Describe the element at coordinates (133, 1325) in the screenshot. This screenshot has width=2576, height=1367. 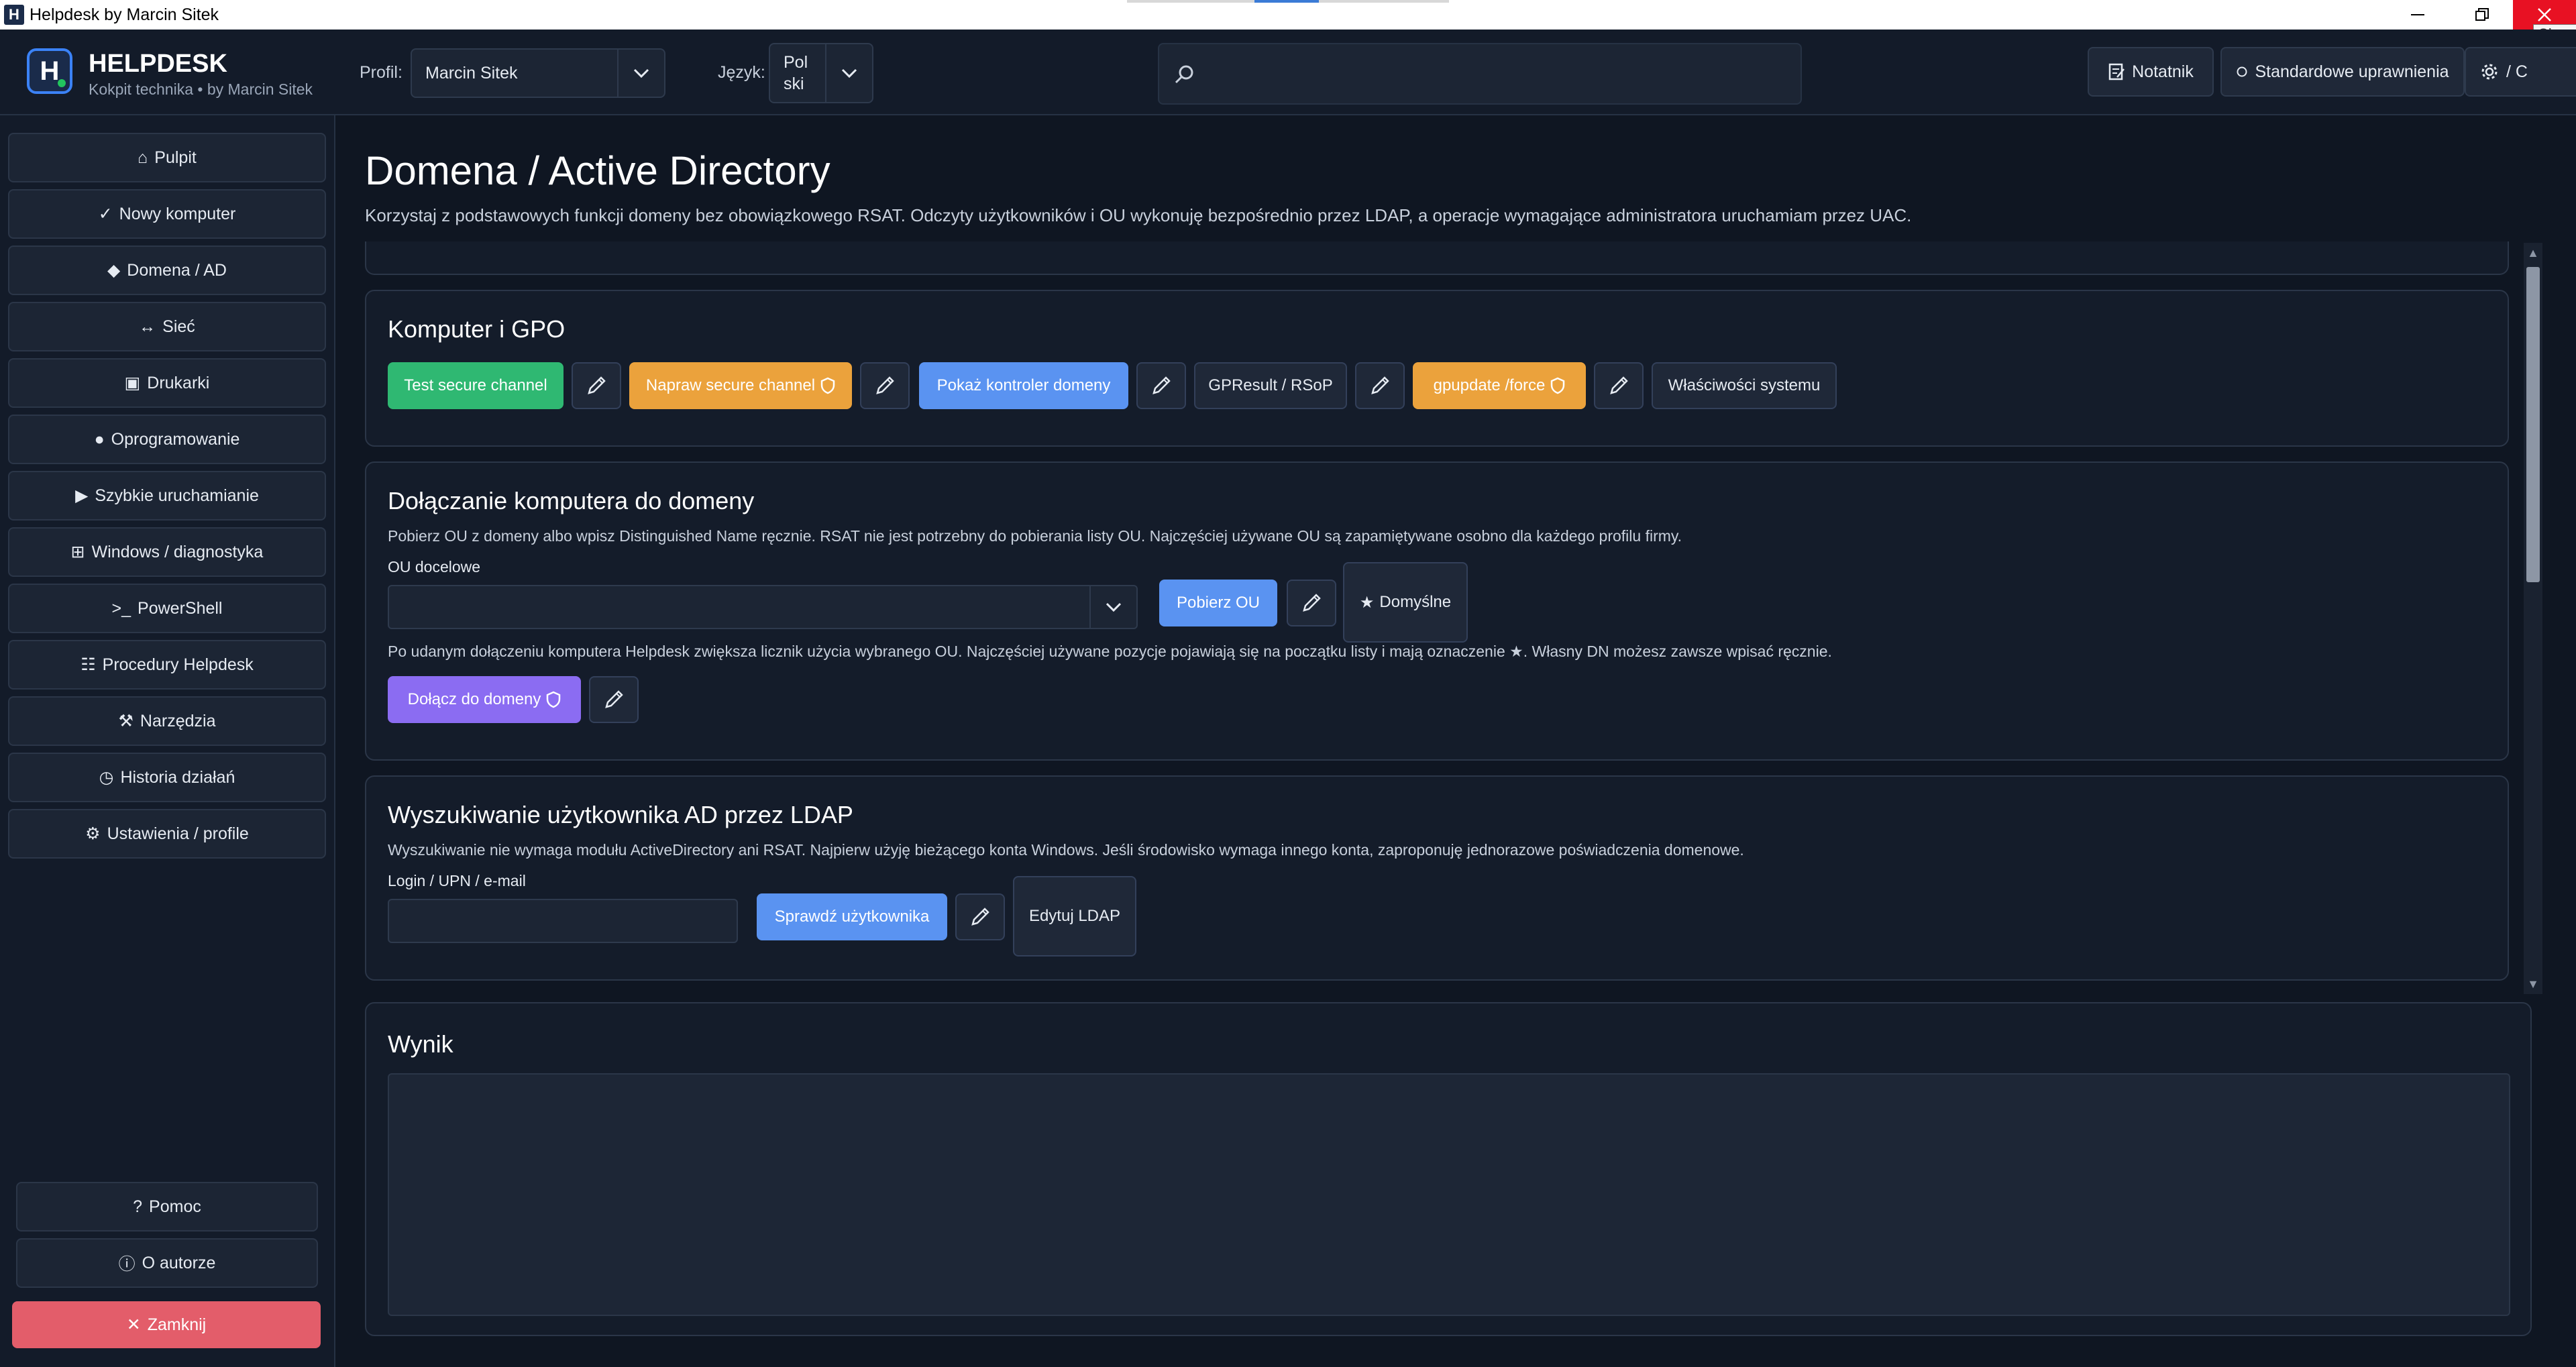
I see `close-icon: ✕` at that location.